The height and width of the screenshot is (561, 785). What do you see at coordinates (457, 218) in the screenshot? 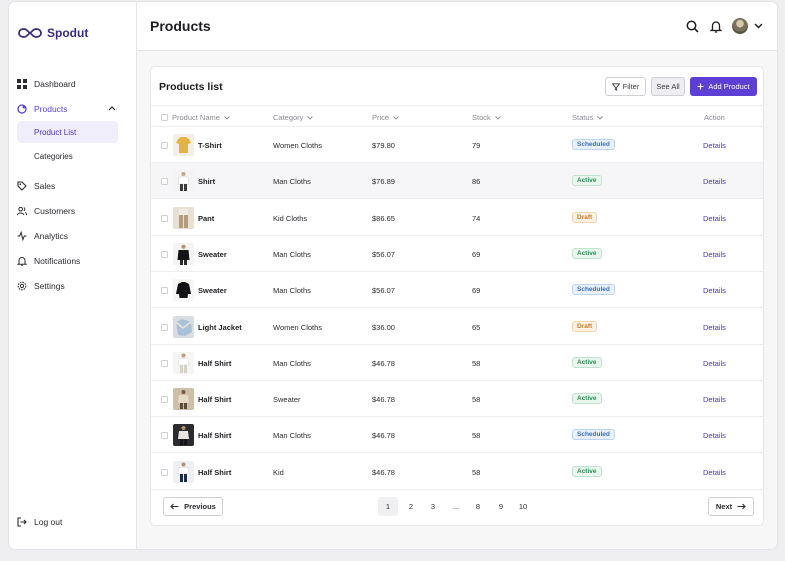
I see `table-row: Pant Kid Cloths $86.65 74 Draft Details` at bounding box center [457, 218].